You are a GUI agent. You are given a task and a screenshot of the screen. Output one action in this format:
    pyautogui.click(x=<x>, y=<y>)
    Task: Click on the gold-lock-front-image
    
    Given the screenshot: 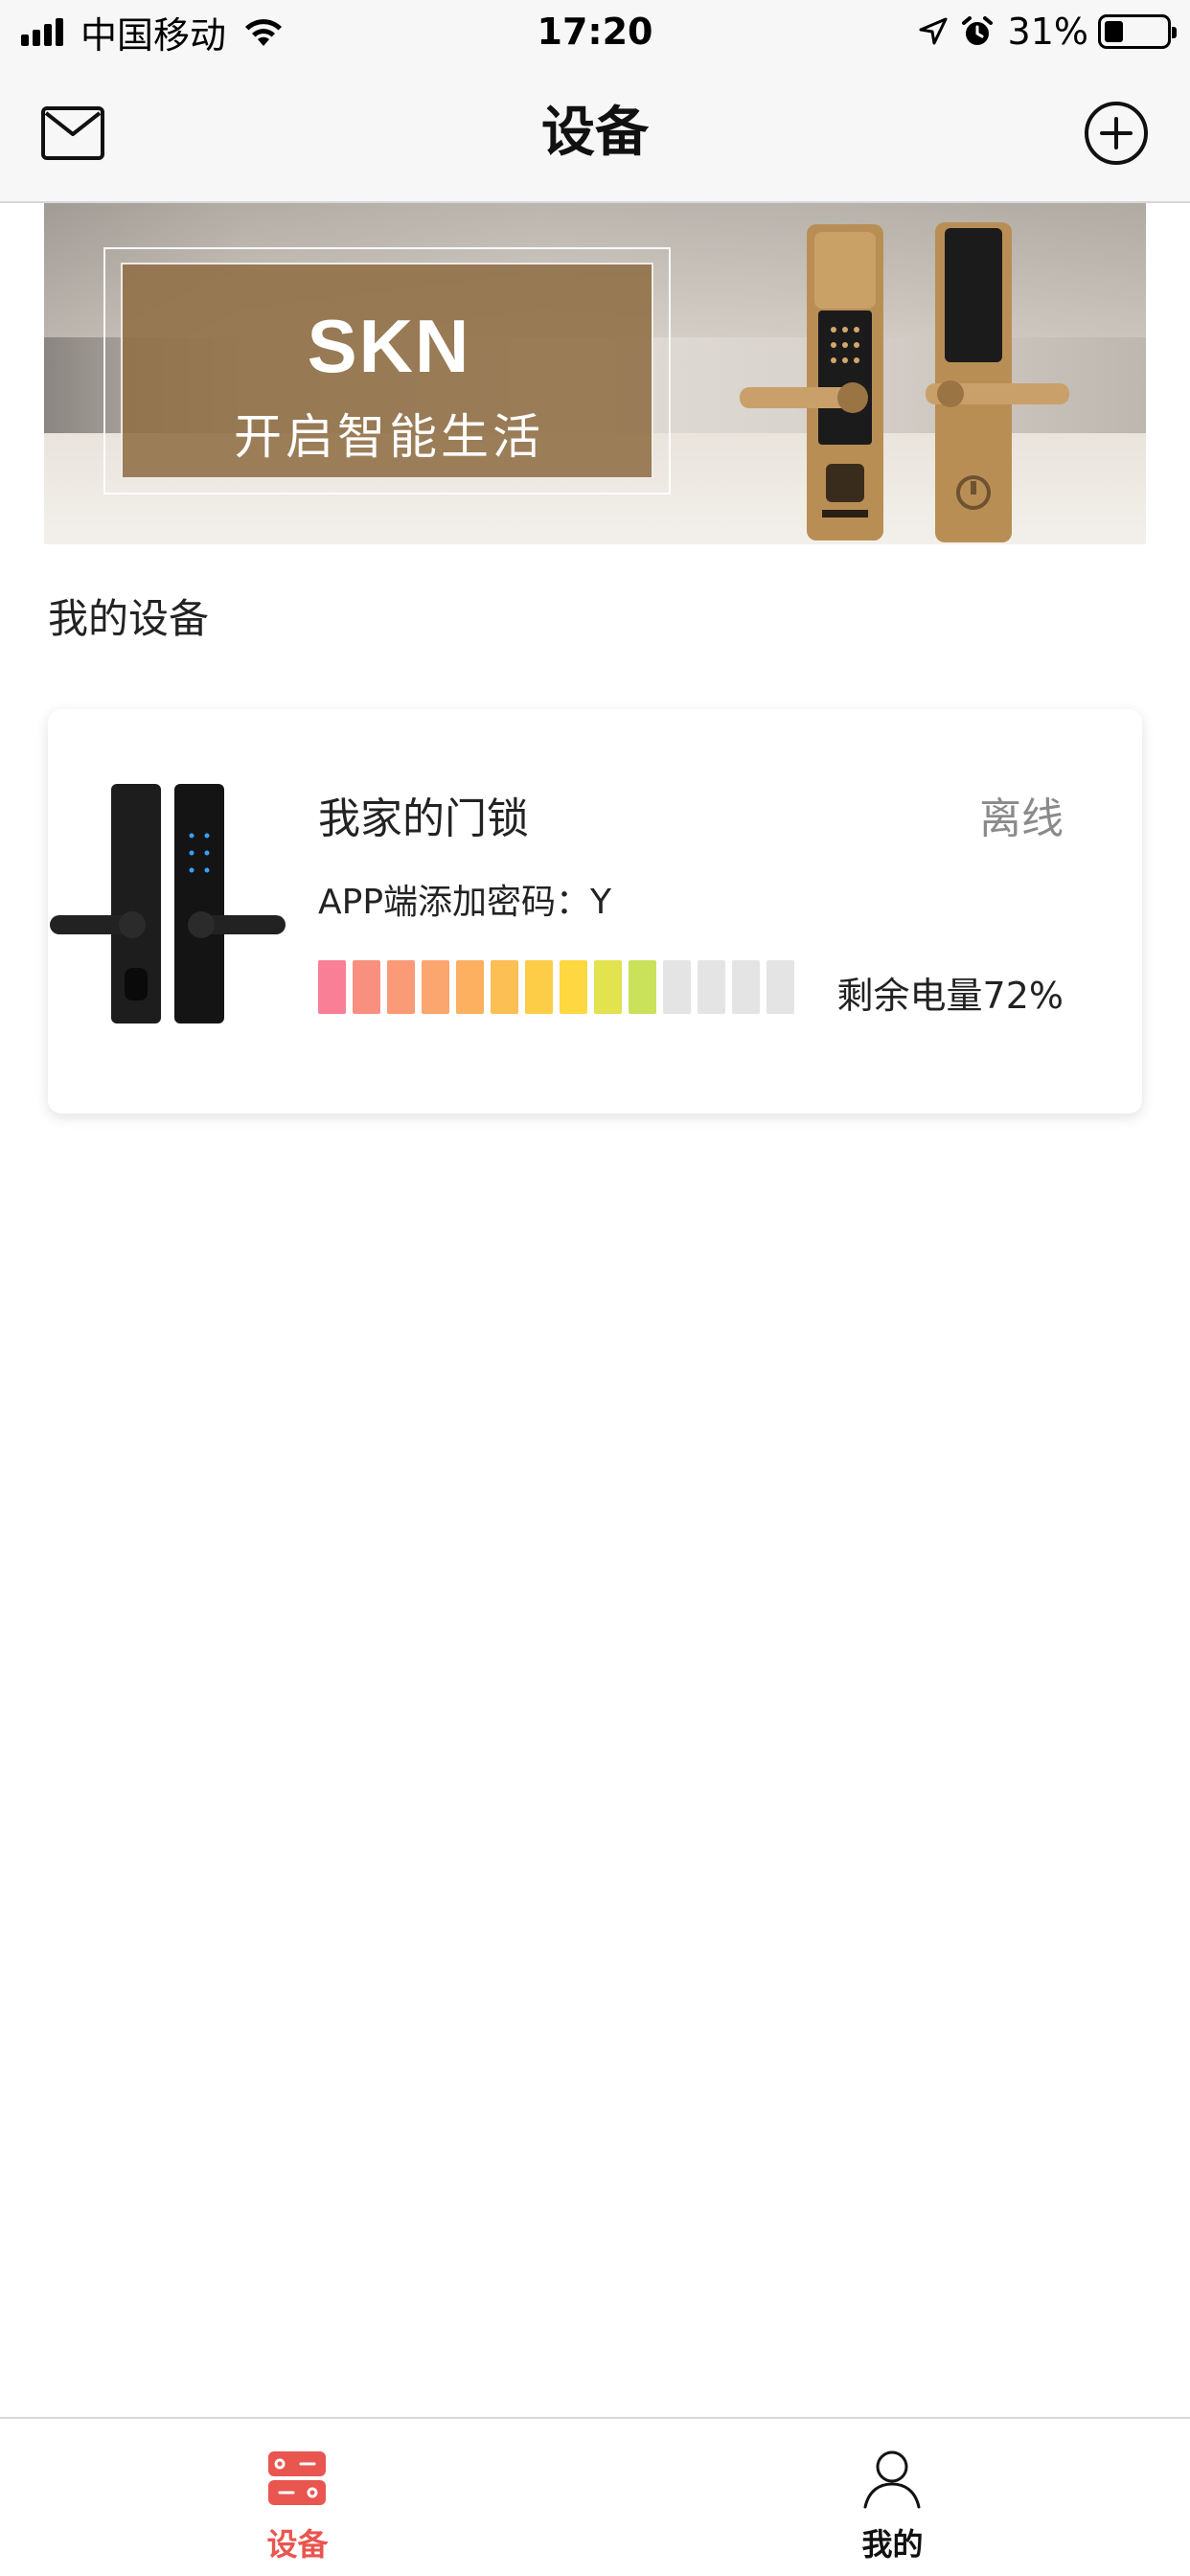 What is the action you would take?
    pyautogui.click(x=811, y=382)
    